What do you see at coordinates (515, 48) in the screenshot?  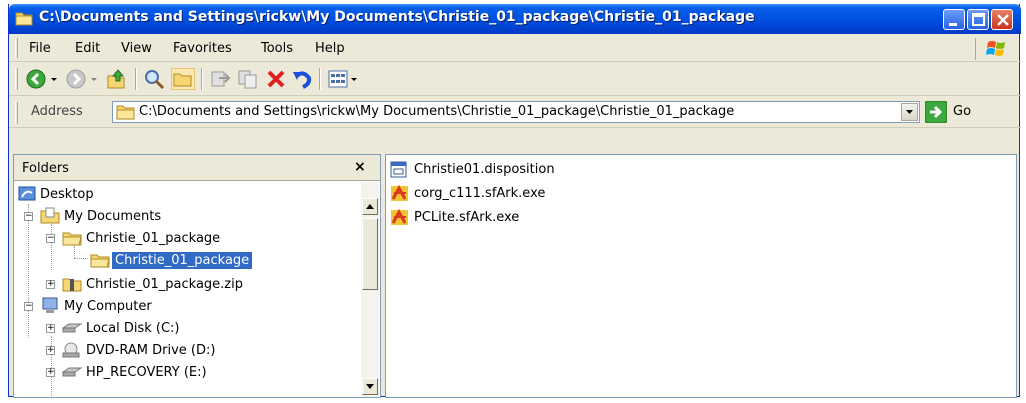 I see `menu-bar: File Edit View Favorites Tools Help` at bounding box center [515, 48].